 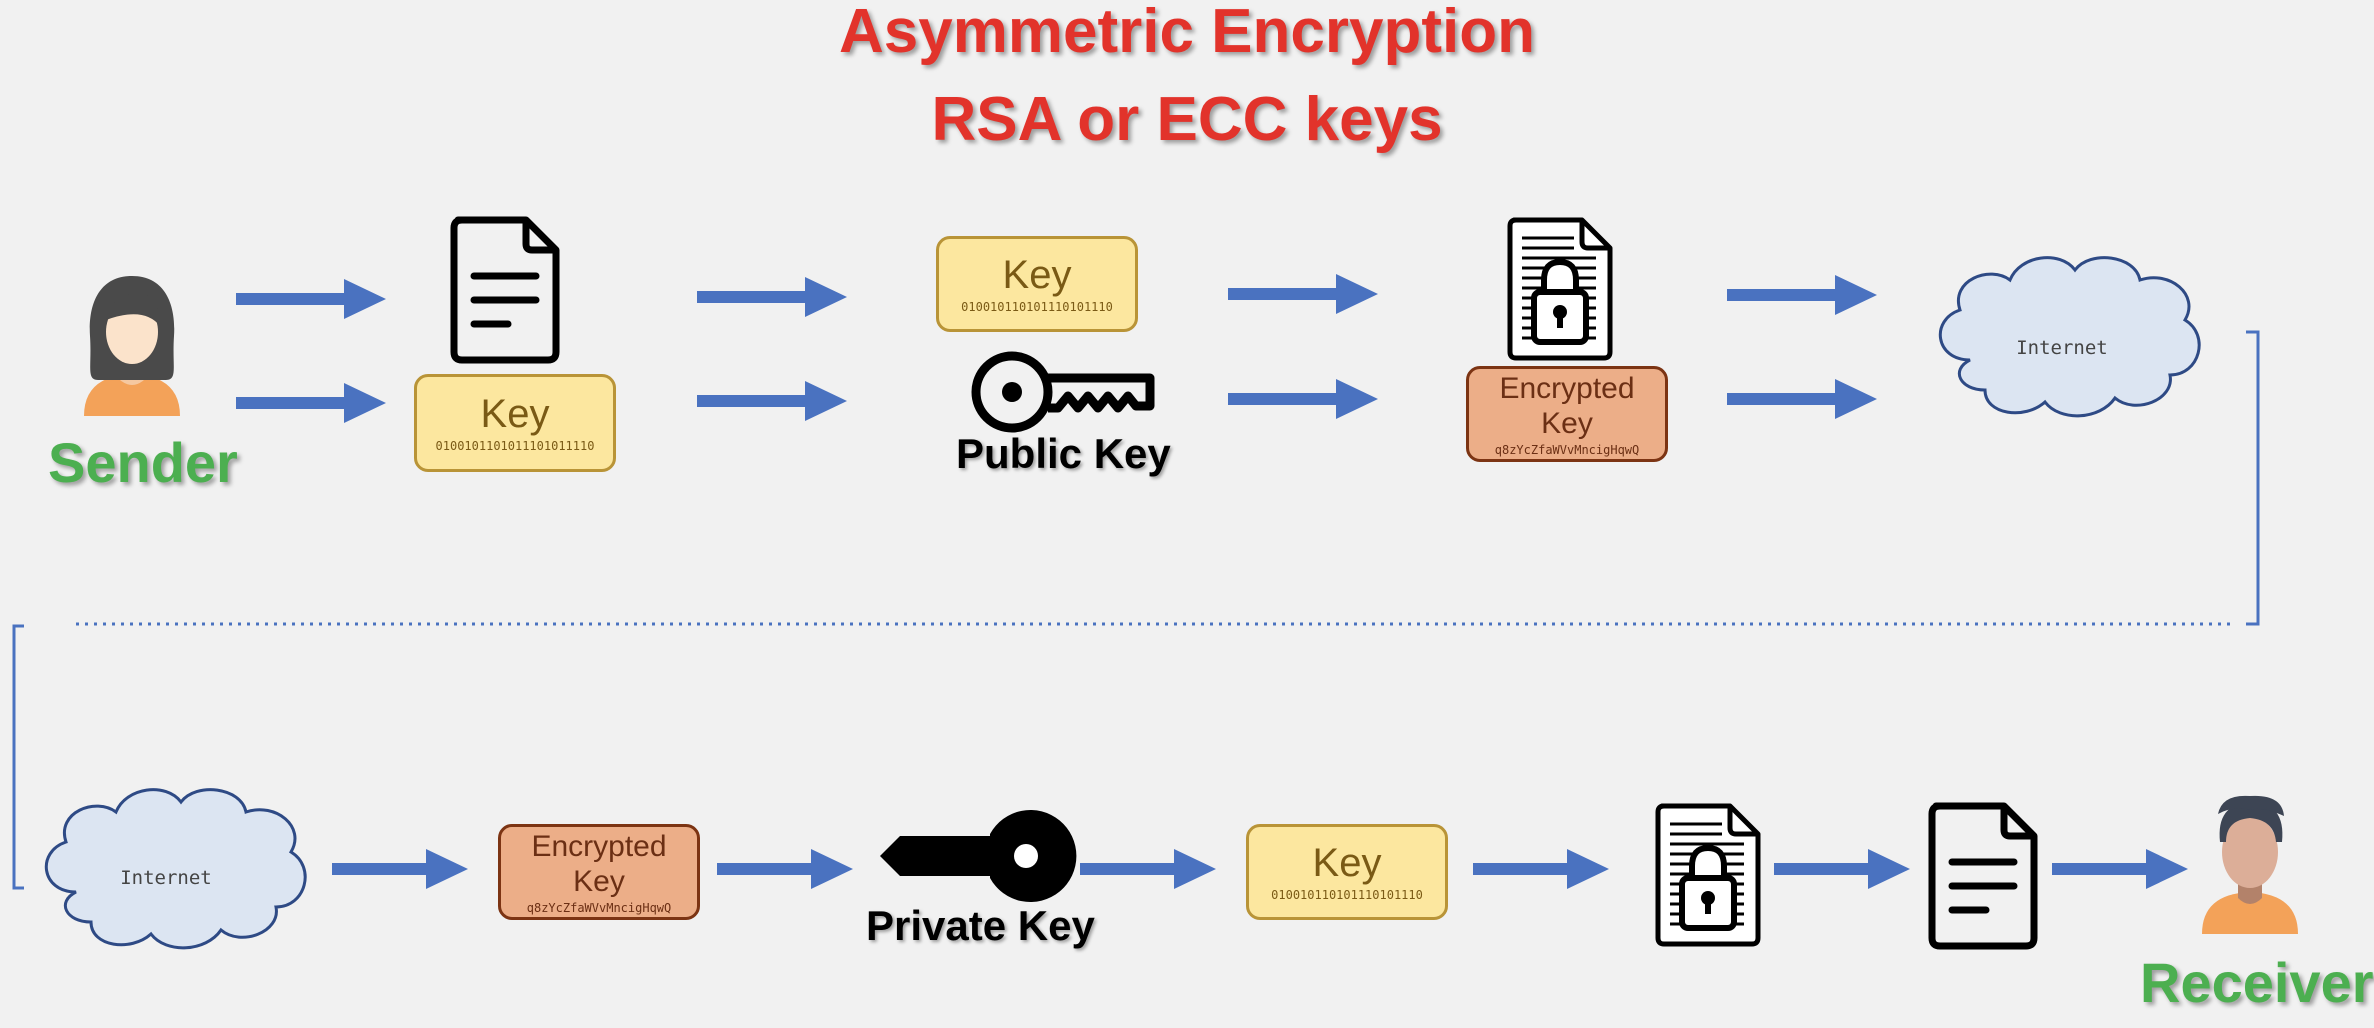 I want to click on plain-key-box: Key 0100101101011101011110, so click(x=515, y=423).